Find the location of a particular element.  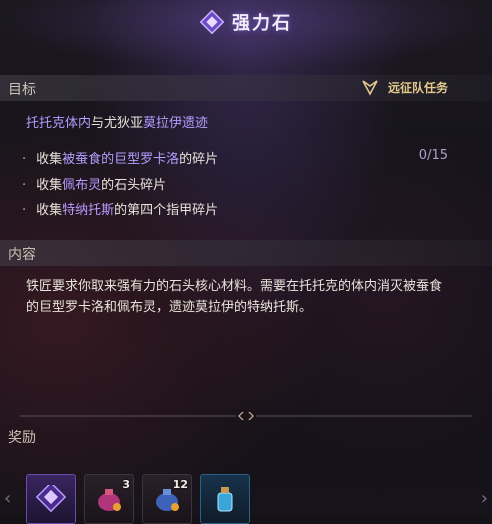

pouch-red-icon is located at coordinates (109, 500).